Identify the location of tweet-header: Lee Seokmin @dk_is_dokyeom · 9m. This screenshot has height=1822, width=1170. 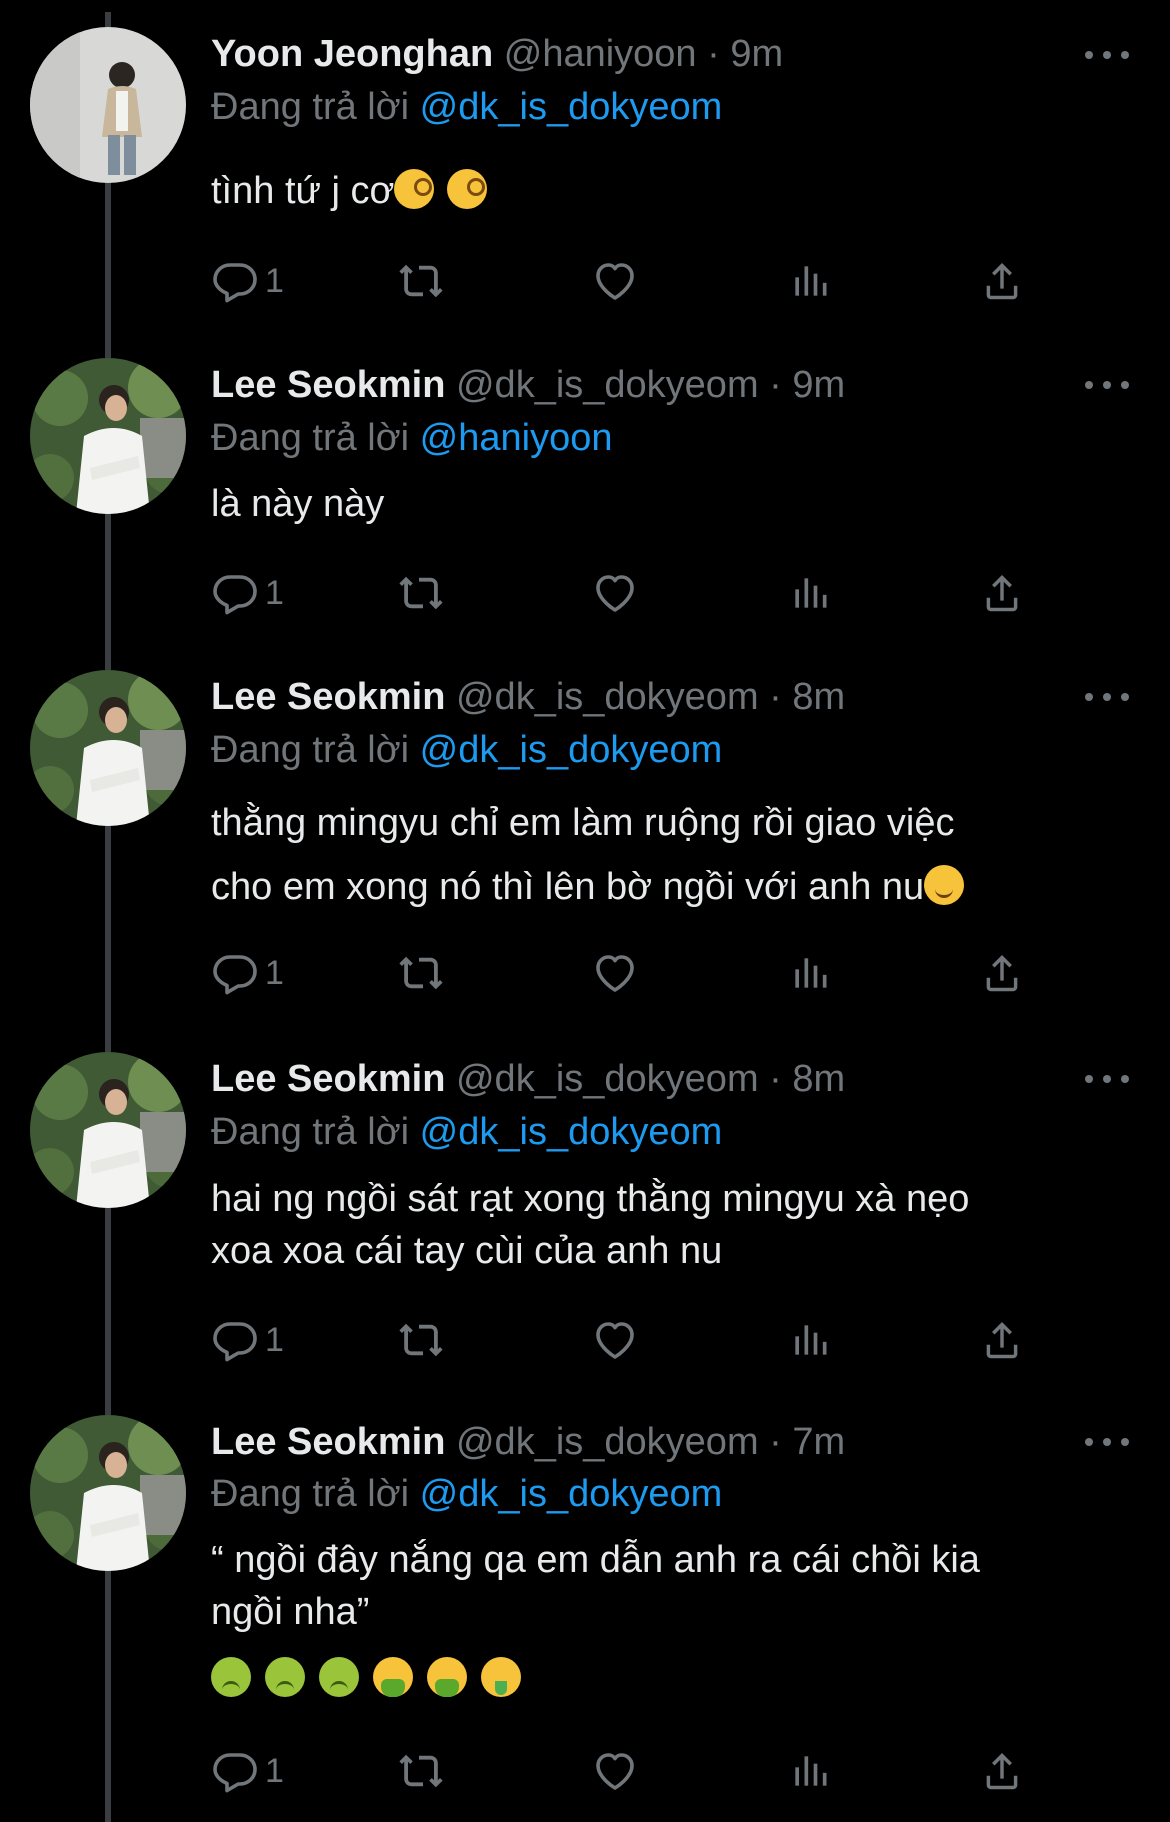
(528, 385).